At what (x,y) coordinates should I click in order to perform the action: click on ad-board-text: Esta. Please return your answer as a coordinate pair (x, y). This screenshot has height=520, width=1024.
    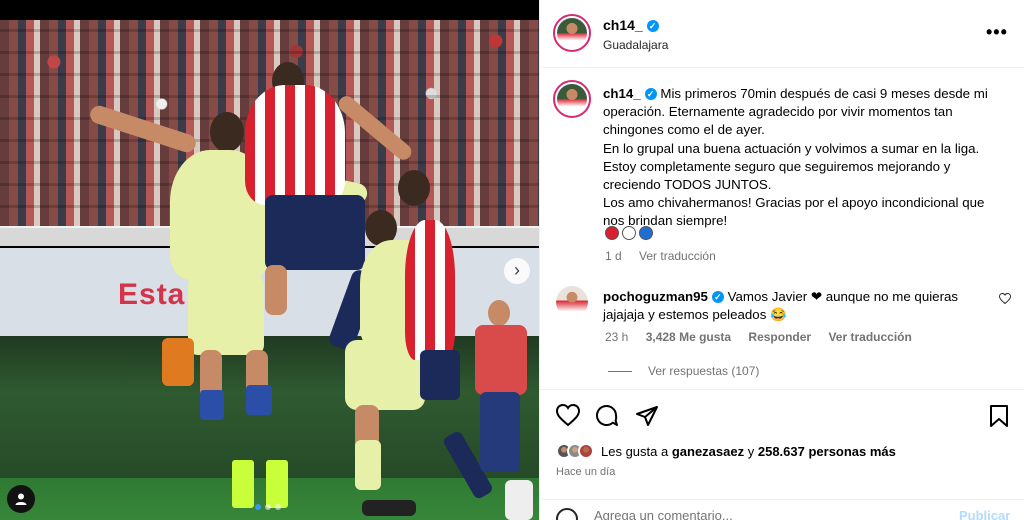
    Looking at the image, I should click on (152, 294).